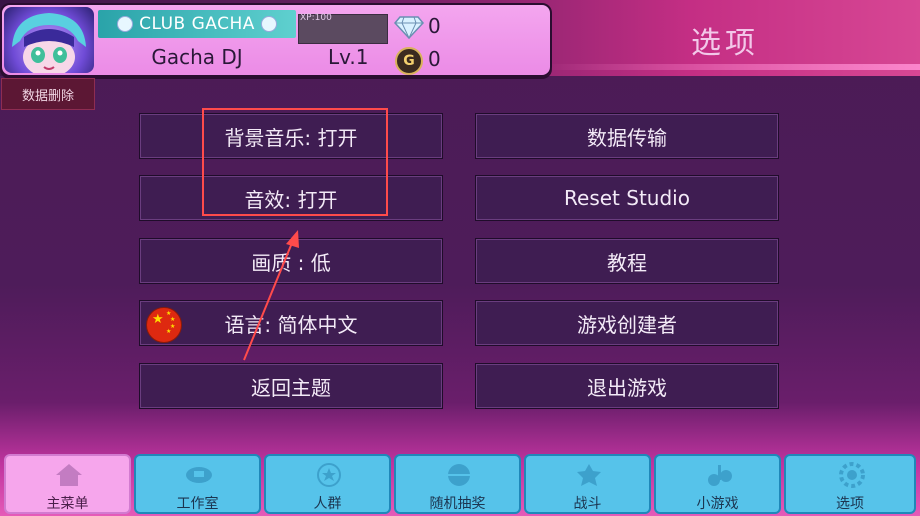 The width and height of the screenshot is (920, 516). Describe the element at coordinates (434, 59) in the screenshot. I see `gold-count: 0` at that location.